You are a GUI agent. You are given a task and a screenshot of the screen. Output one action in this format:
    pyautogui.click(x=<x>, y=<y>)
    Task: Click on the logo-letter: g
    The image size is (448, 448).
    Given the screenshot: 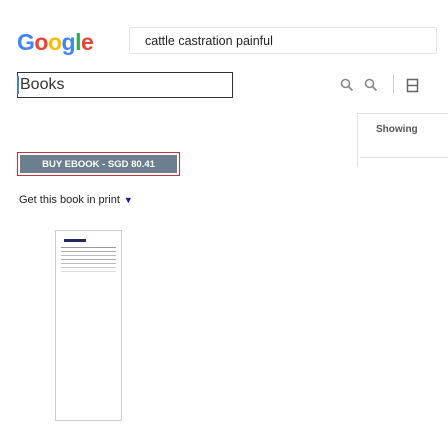 What is the action you would take?
    pyautogui.click(x=68, y=42)
    